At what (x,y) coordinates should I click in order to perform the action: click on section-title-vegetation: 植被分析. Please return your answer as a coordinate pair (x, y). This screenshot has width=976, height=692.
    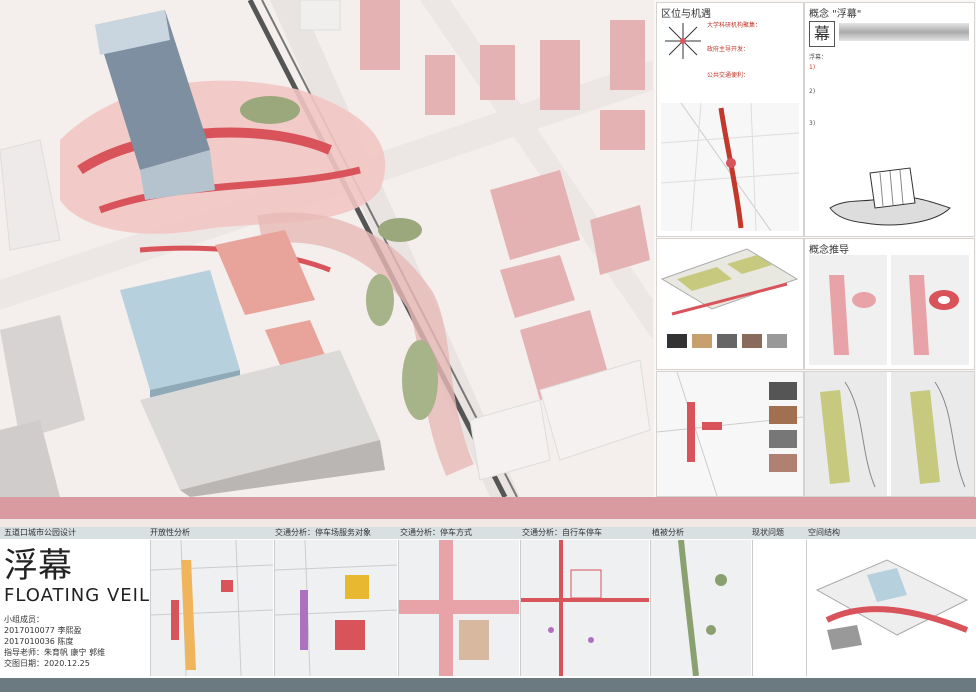
    Looking at the image, I should click on (668, 532).